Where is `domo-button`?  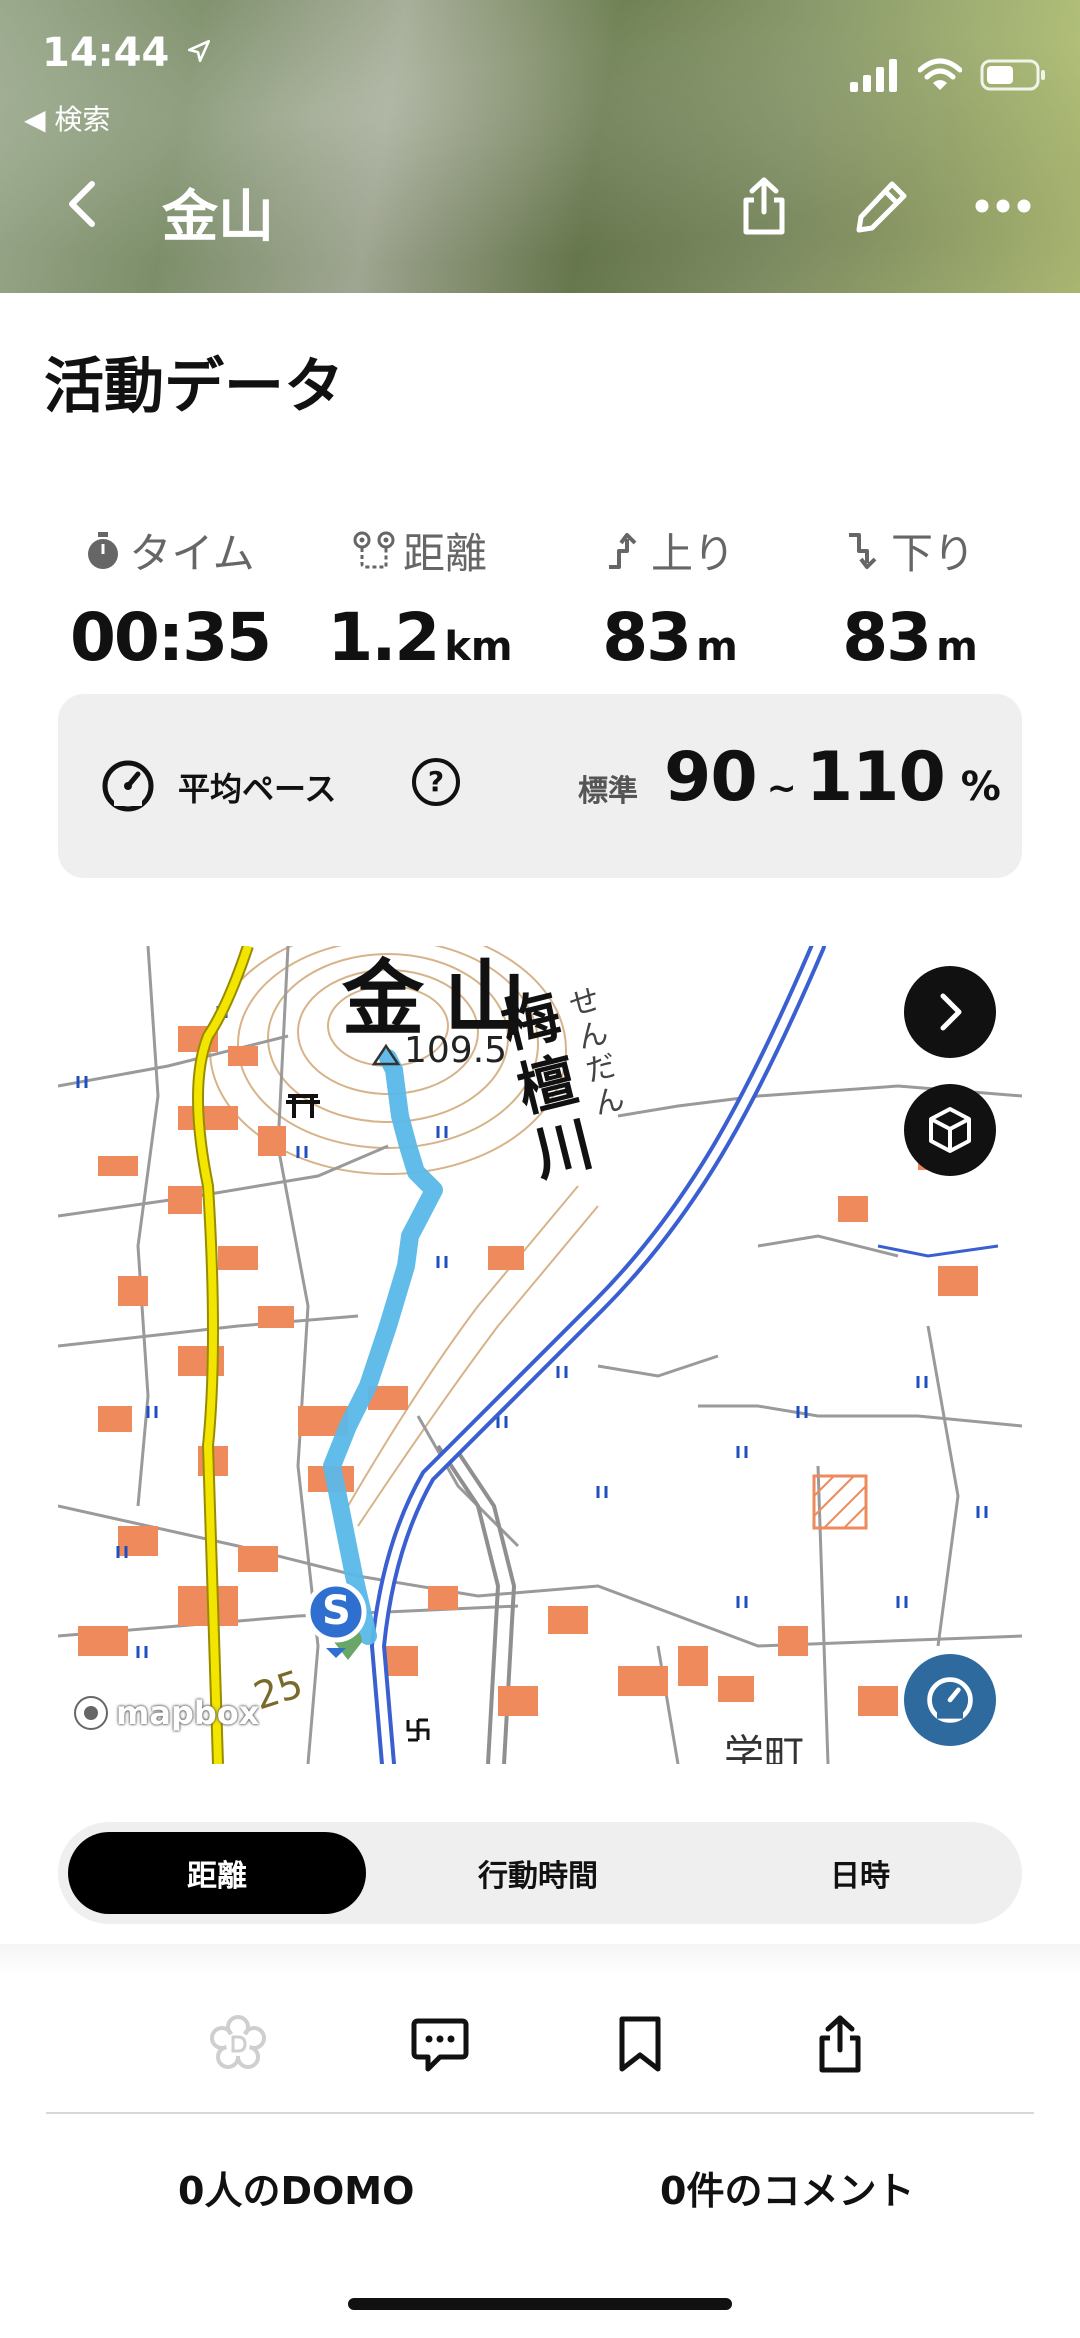 domo-button is located at coordinates (238, 2044).